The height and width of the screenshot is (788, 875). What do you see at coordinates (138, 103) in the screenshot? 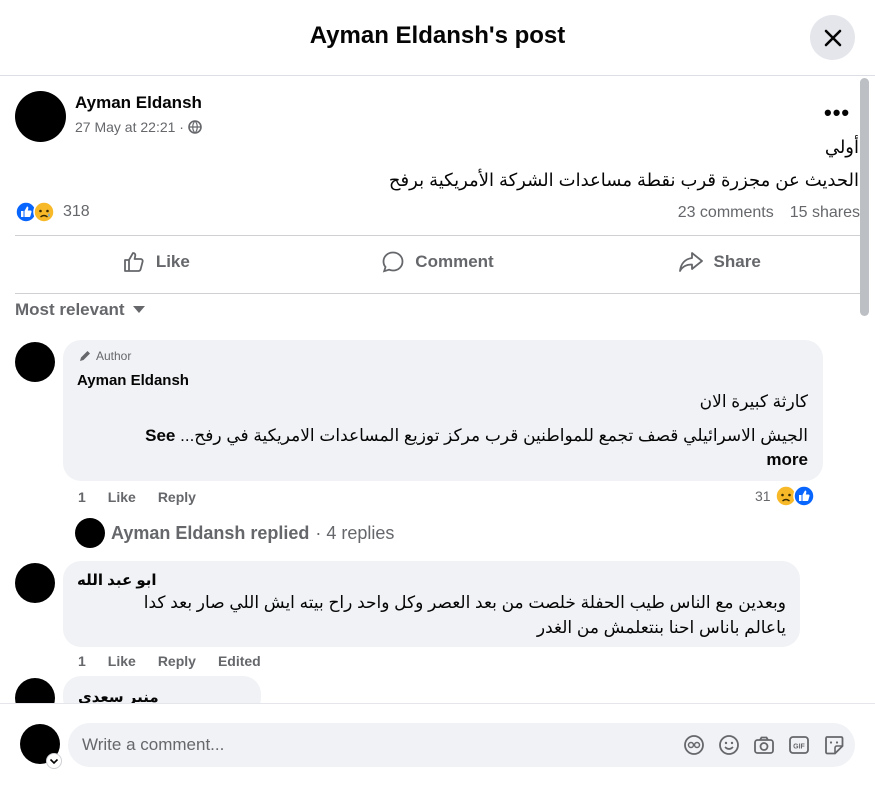
I see `post-author-name: Ayman Eldansh` at bounding box center [138, 103].